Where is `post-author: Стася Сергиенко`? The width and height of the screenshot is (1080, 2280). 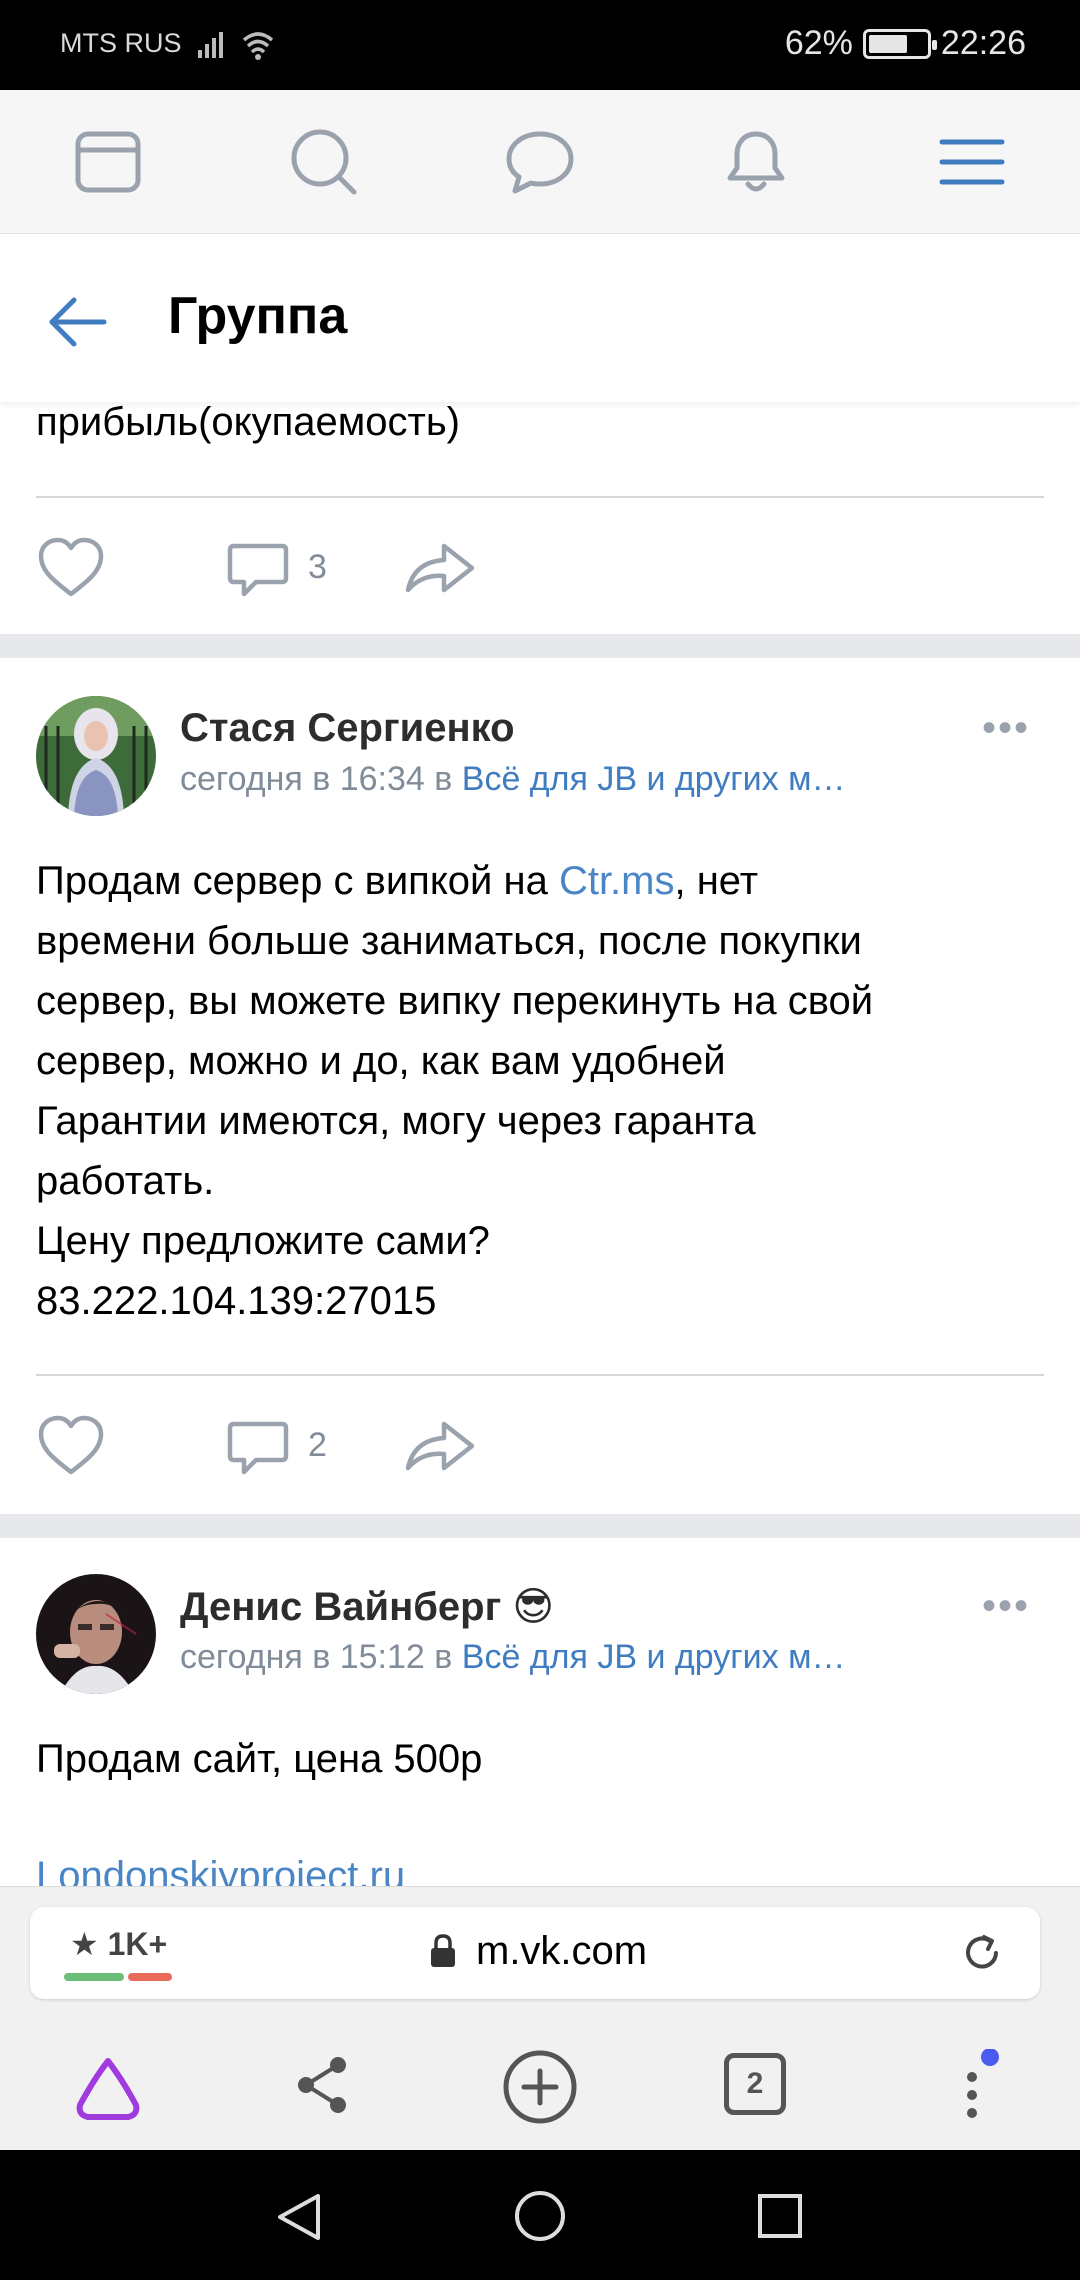
post-author: Стася Сергиенко is located at coordinates (347, 728).